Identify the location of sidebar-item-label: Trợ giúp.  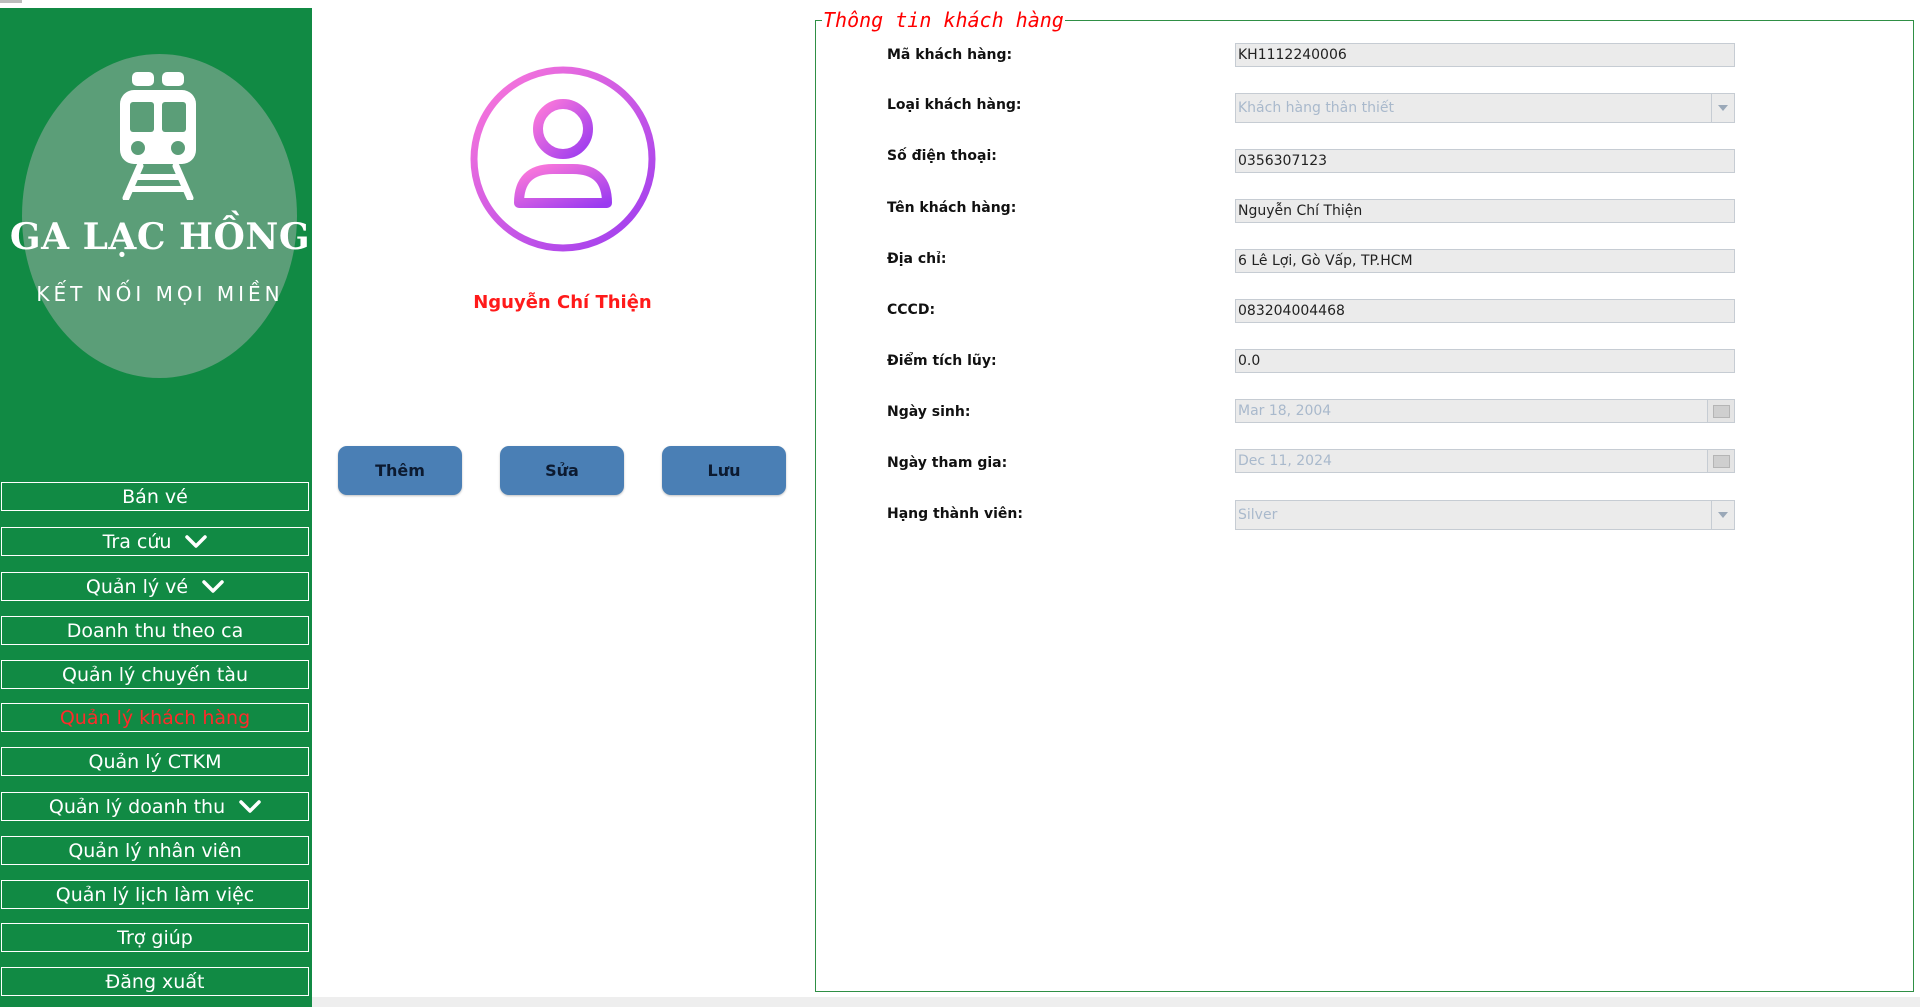
(155, 937).